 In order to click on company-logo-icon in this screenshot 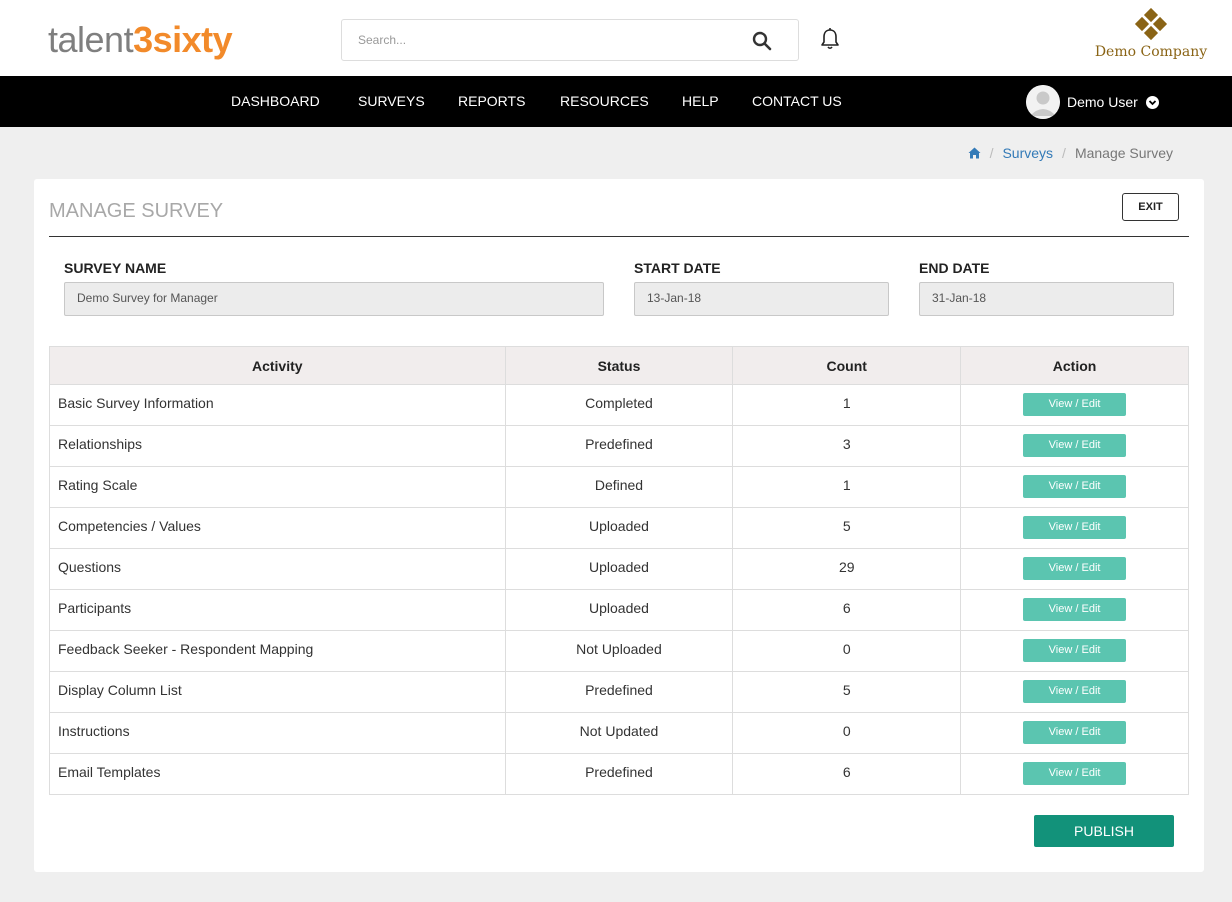, I will do `click(1151, 24)`.